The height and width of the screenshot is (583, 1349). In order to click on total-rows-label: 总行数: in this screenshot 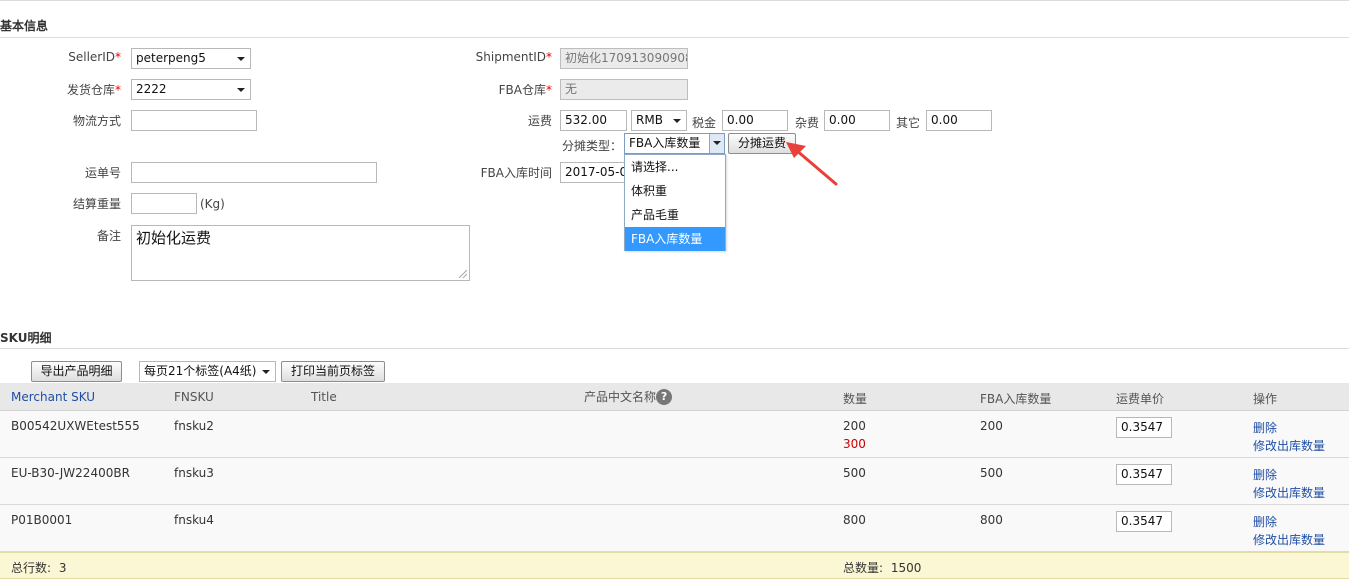, I will do `click(31, 568)`.